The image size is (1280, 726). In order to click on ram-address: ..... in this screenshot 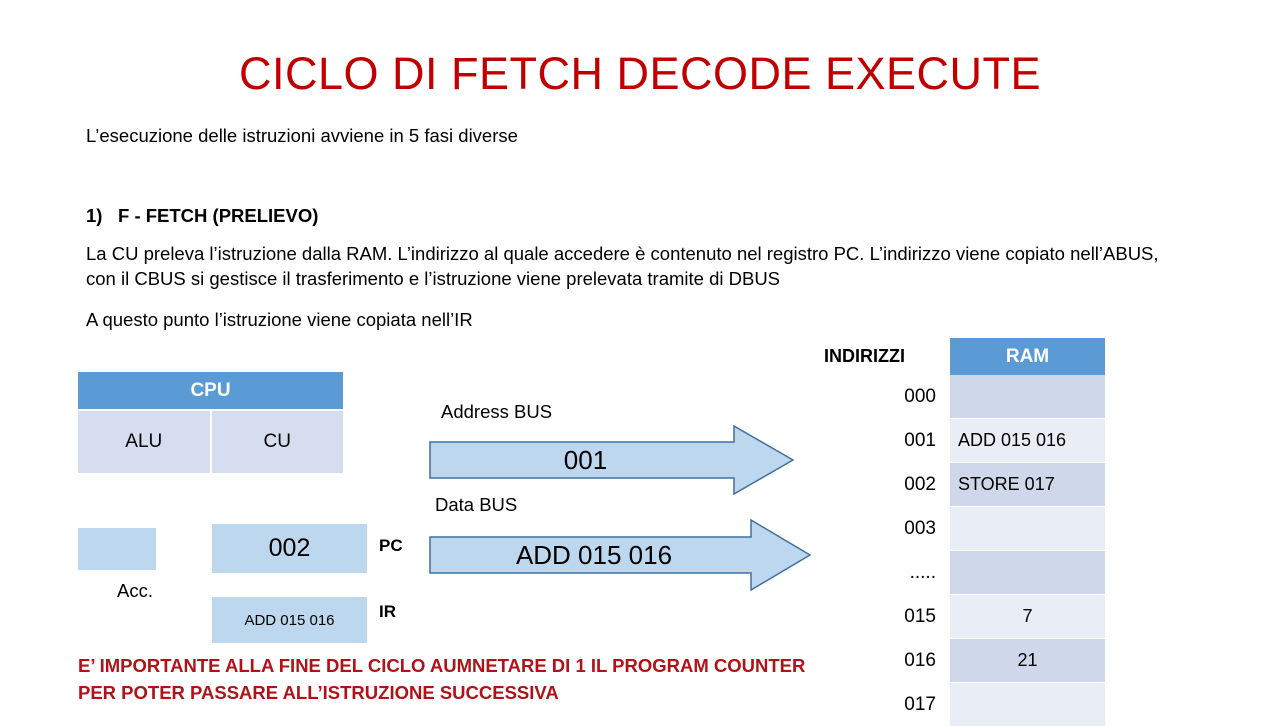, I will do `click(922, 572)`.